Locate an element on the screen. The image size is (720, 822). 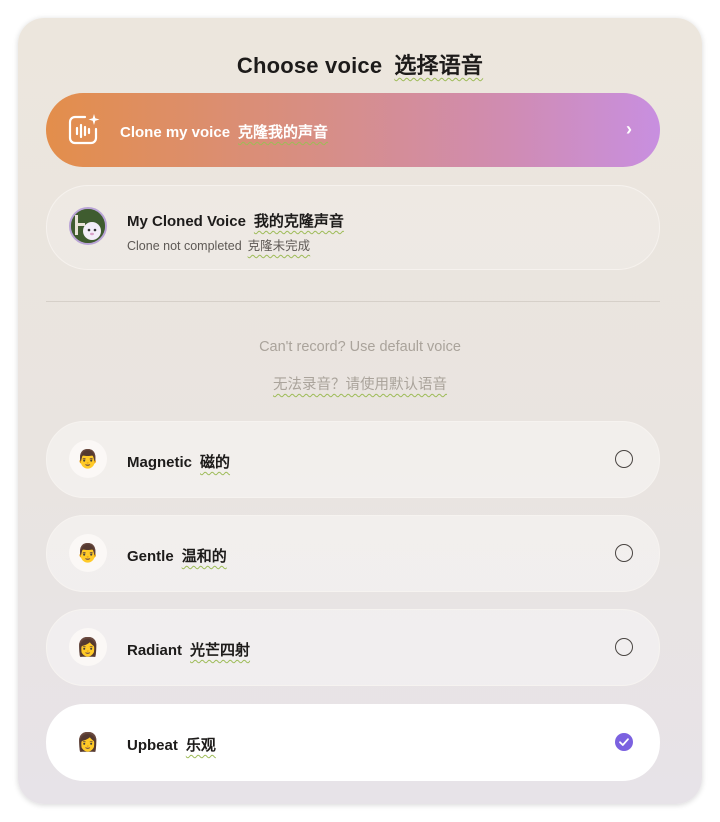
section-divider is located at coordinates (353, 301).